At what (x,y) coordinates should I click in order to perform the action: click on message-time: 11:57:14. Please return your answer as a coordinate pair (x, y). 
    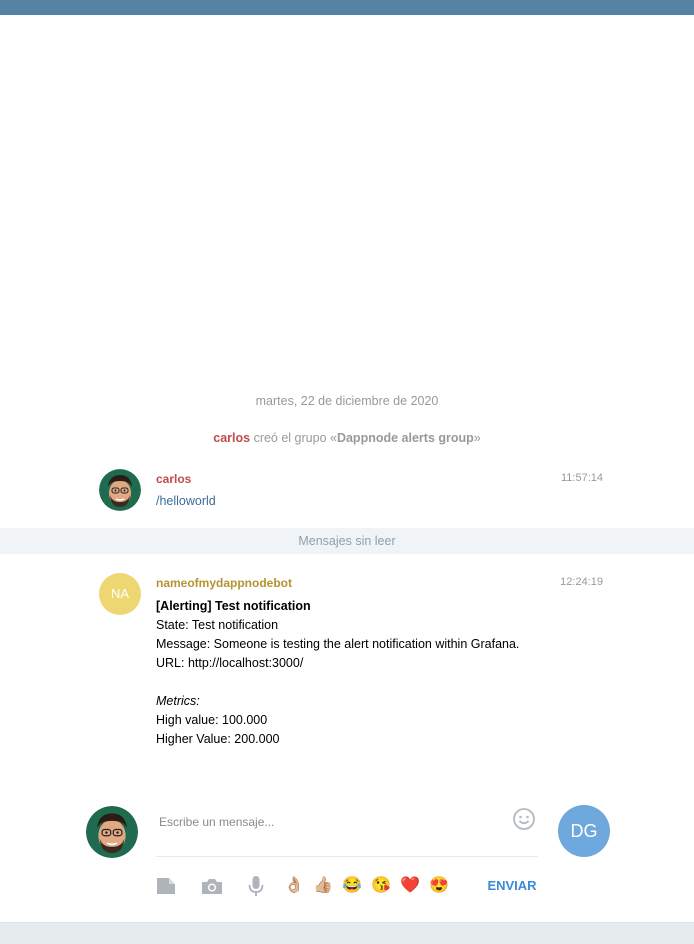
    Looking at the image, I should click on (581, 478).